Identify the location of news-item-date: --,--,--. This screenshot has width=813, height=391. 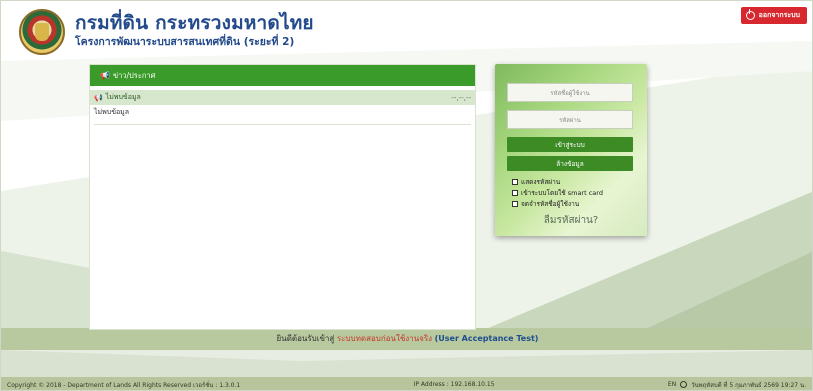
(461, 97).